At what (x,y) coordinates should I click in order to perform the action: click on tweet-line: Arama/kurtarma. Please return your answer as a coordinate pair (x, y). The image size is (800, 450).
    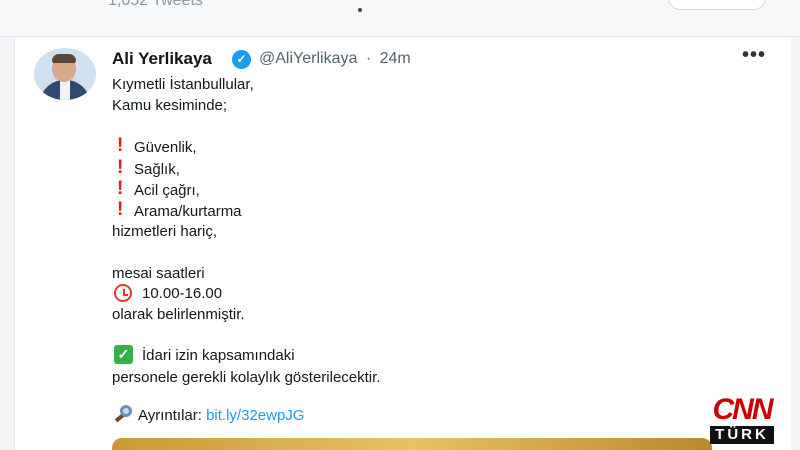
    Looking at the image, I should click on (188, 211).